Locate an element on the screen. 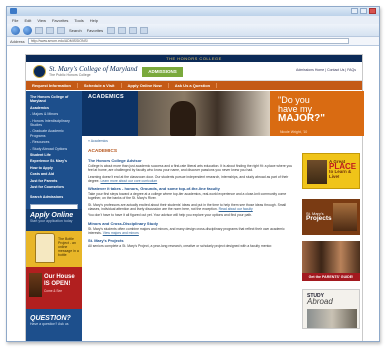 Image resolution: width=386 pixels, height=348 pixels. question-title: QUESTION? is located at coordinates (50, 318).